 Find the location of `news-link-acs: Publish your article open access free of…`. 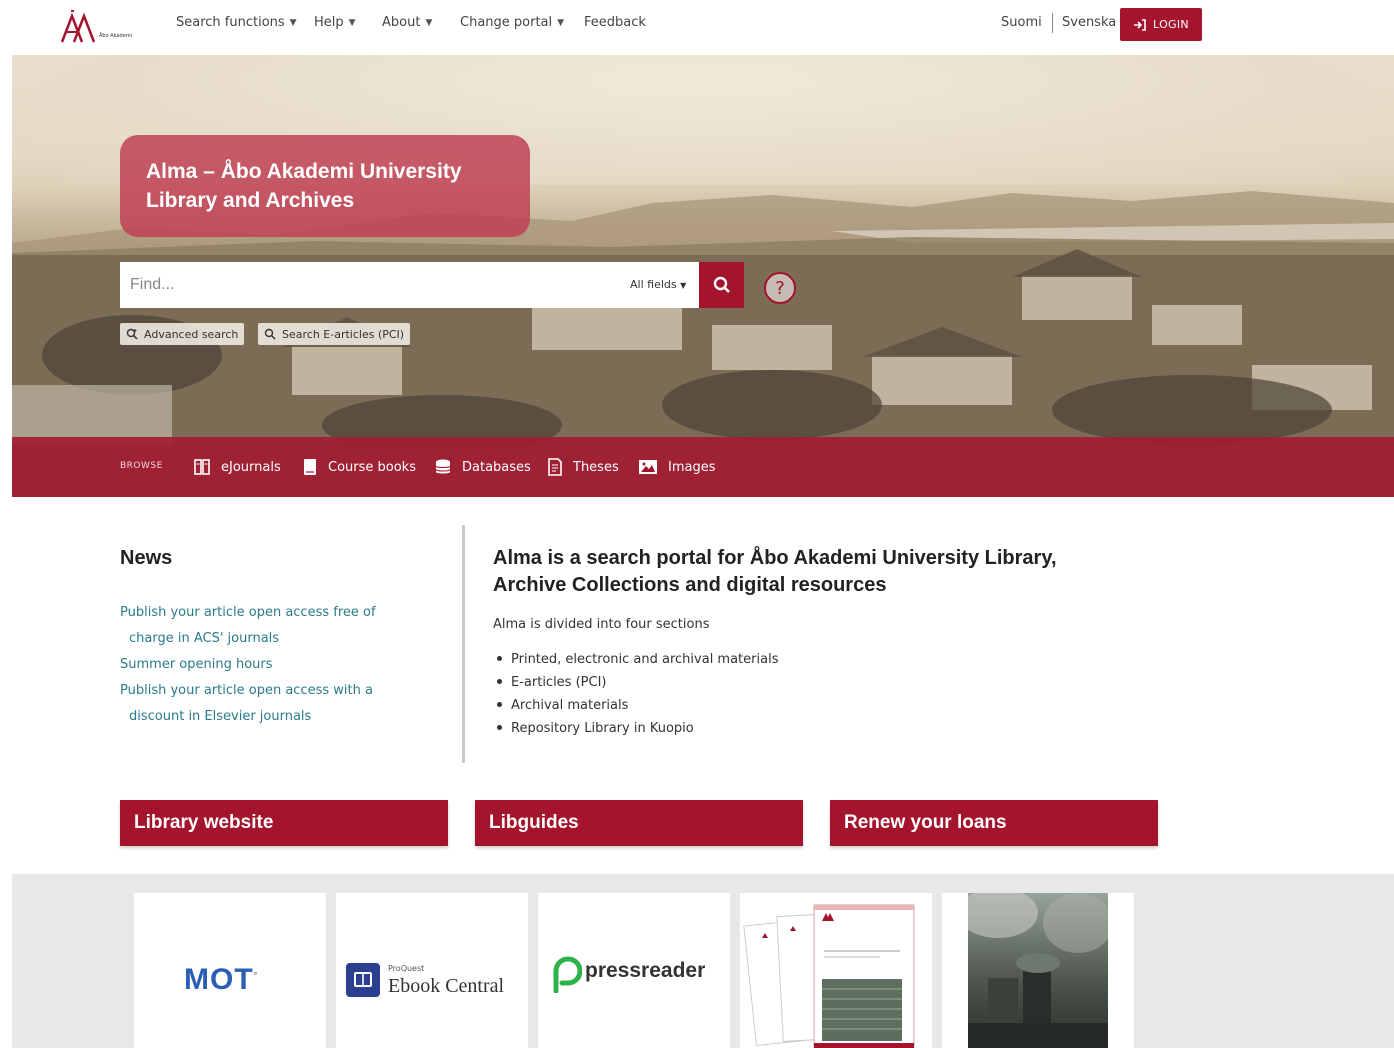

news-link-acs: Publish your article open access free of… is located at coordinates (270, 626).